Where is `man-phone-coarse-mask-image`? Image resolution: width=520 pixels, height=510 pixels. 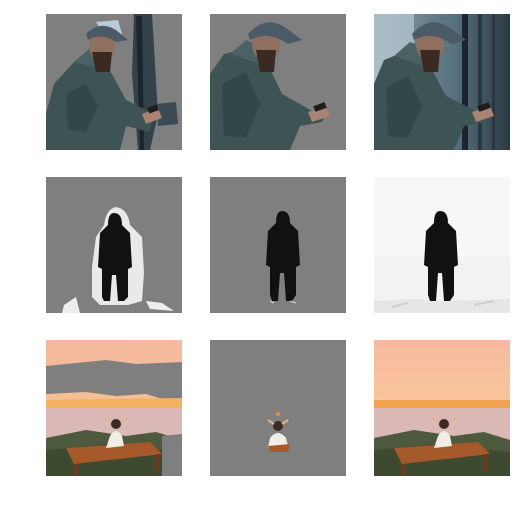
man-phone-coarse-mask-image is located at coordinates (114, 82).